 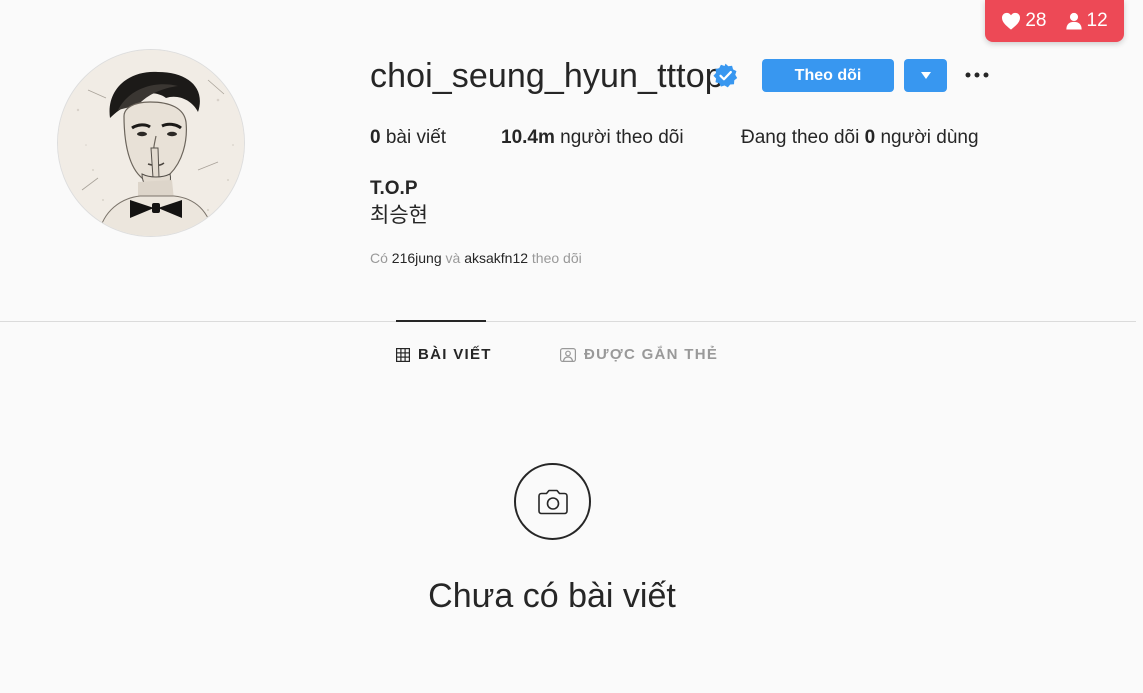 I want to click on active-tab-indicator, so click(x=441, y=321).